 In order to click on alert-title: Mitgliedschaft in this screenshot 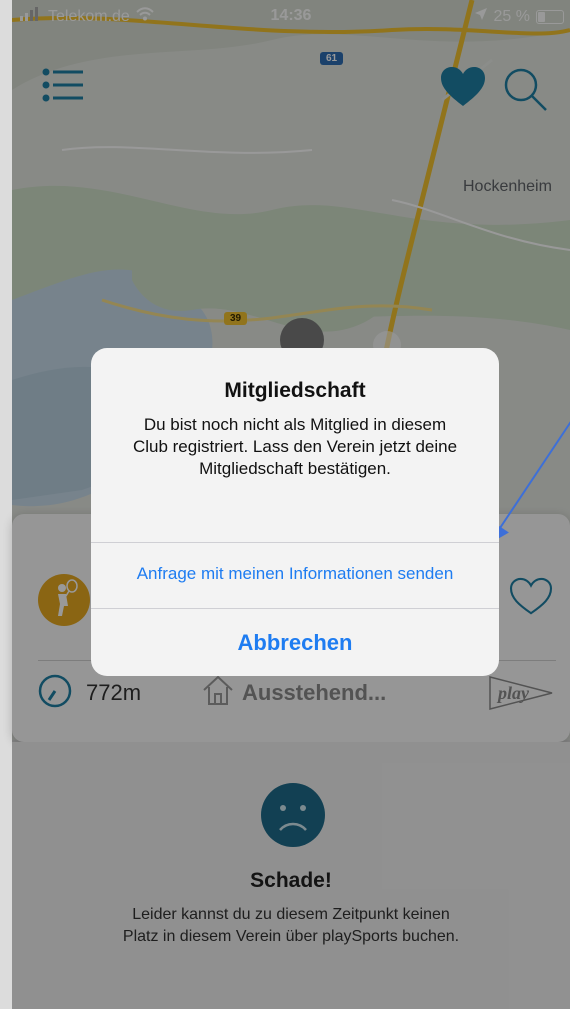, I will do `click(295, 390)`.